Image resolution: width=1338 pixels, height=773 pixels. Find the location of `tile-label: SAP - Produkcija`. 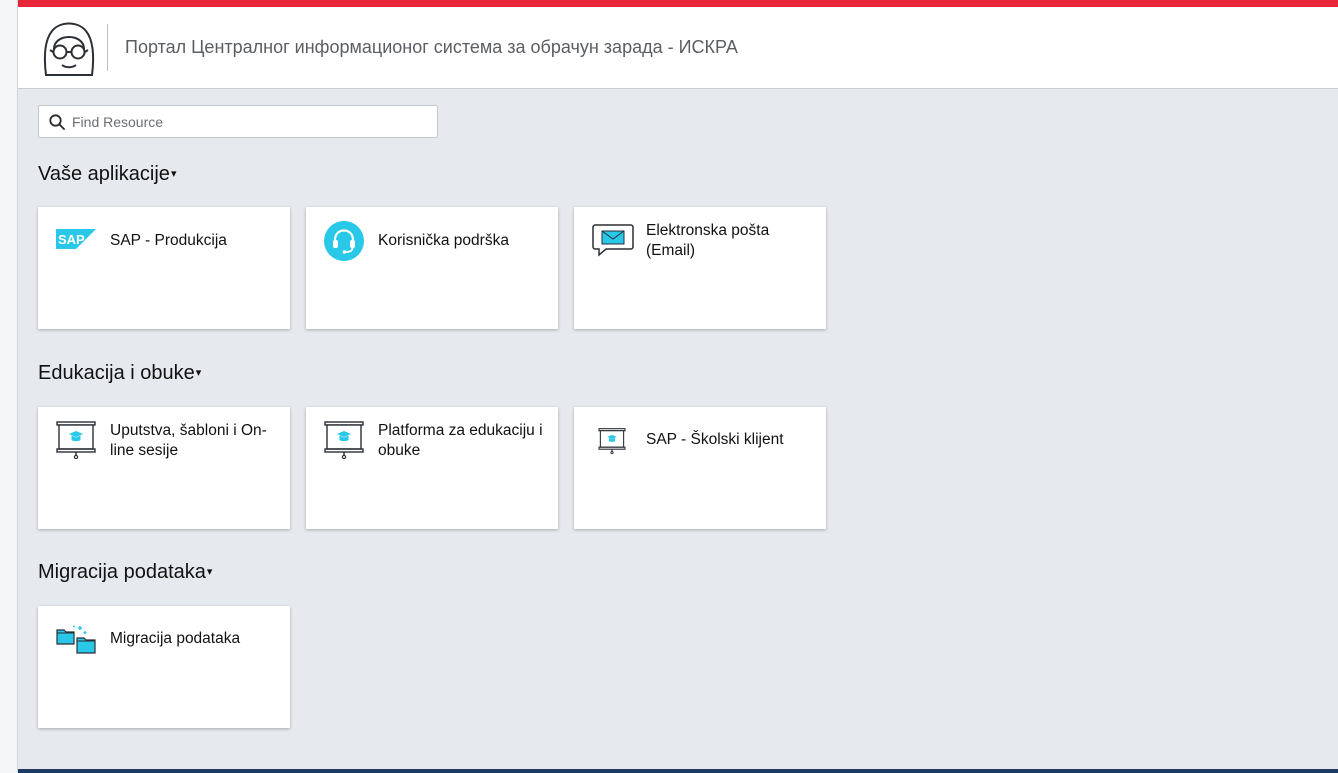

tile-label: SAP - Produkcija is located at coordinates (168, 240).